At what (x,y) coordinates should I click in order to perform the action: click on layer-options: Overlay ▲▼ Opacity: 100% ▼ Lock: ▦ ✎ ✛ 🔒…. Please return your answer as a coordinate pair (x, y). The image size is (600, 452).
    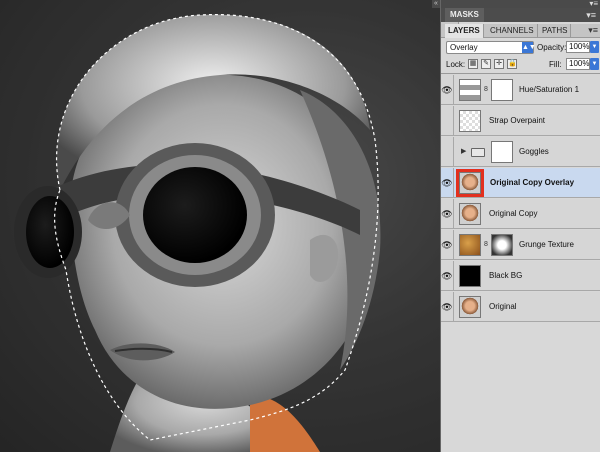
    Looking at the image, I should click on (520, 56).